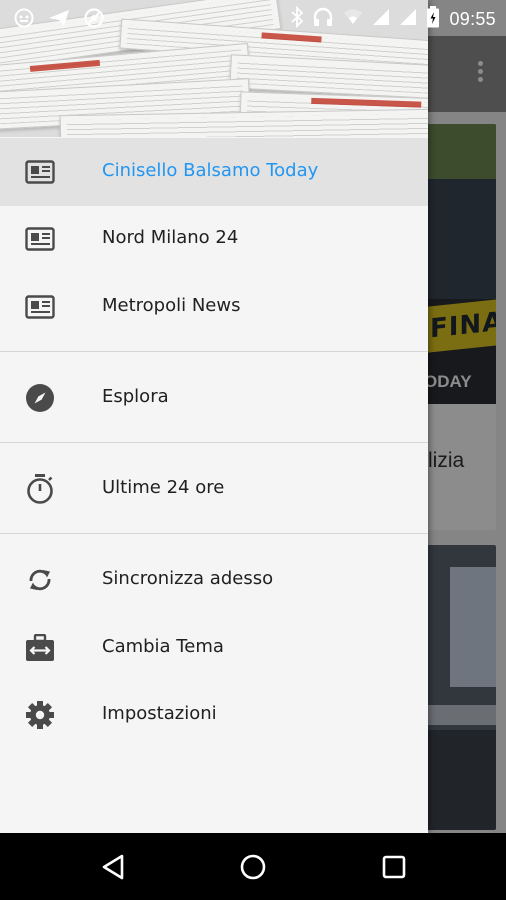 The image size is (506, 900). What do you see at coordinates (353, 19) in the screenshot?
I see `wifi-icon` at bounding box center [353, 19].